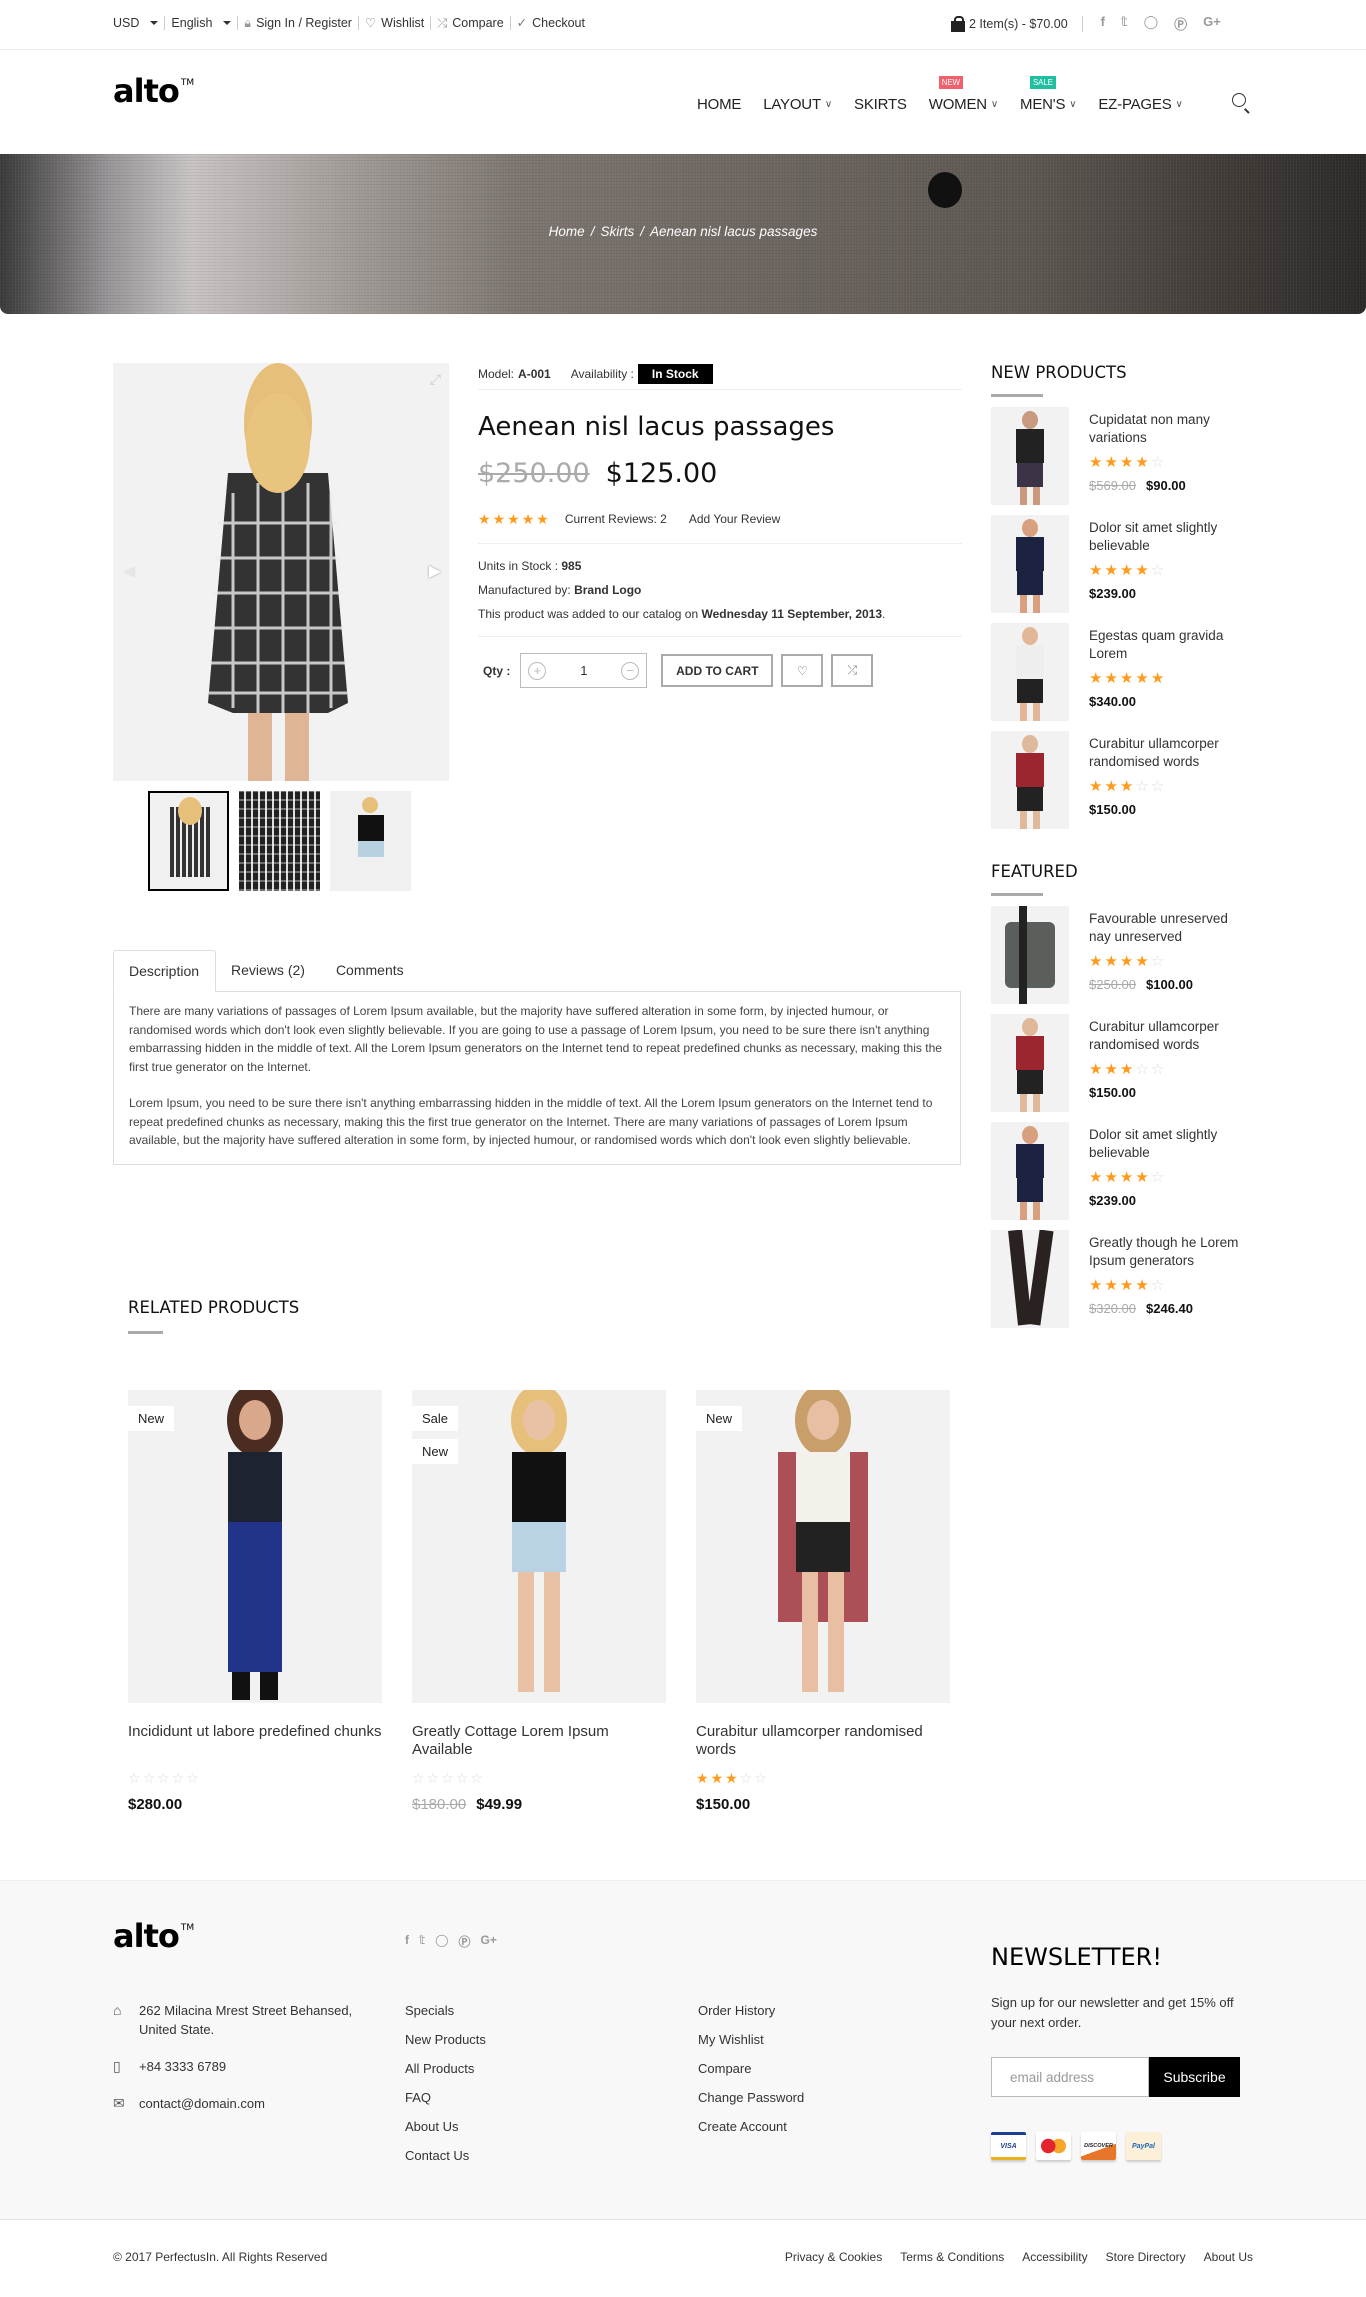 This screenshot has height=2297, width=1366. What do you see at coordinates (200, 23) in the screenshot?
I see `language-selector: English` at bounding box center [200, 23].